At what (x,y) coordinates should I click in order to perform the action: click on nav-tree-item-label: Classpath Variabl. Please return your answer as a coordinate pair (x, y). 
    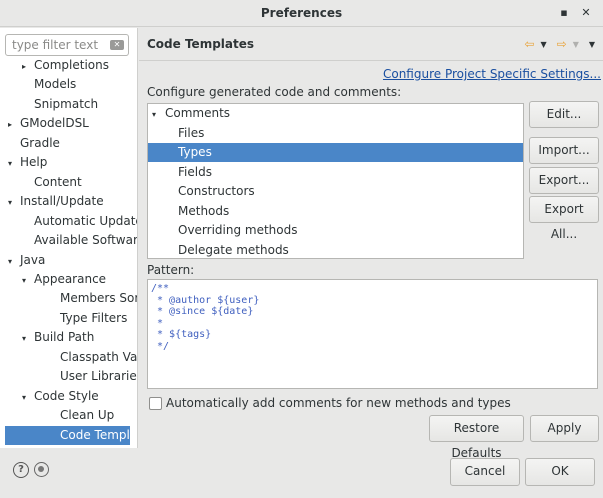
    Looking at the image, I should click on (99, 356).